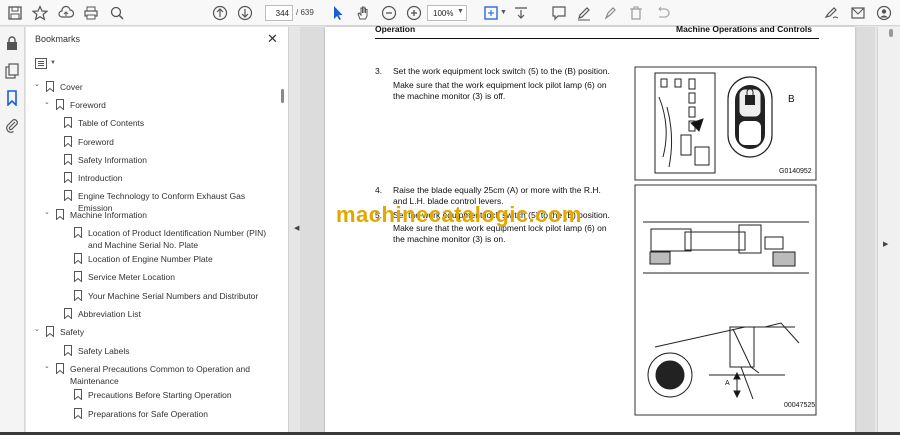 The height and width of the screenshot is (435, 900). What do you see at coordinates (363, 13) in the screenshot?
I see `hand-tool-icon` at bounding box center [363, 13].